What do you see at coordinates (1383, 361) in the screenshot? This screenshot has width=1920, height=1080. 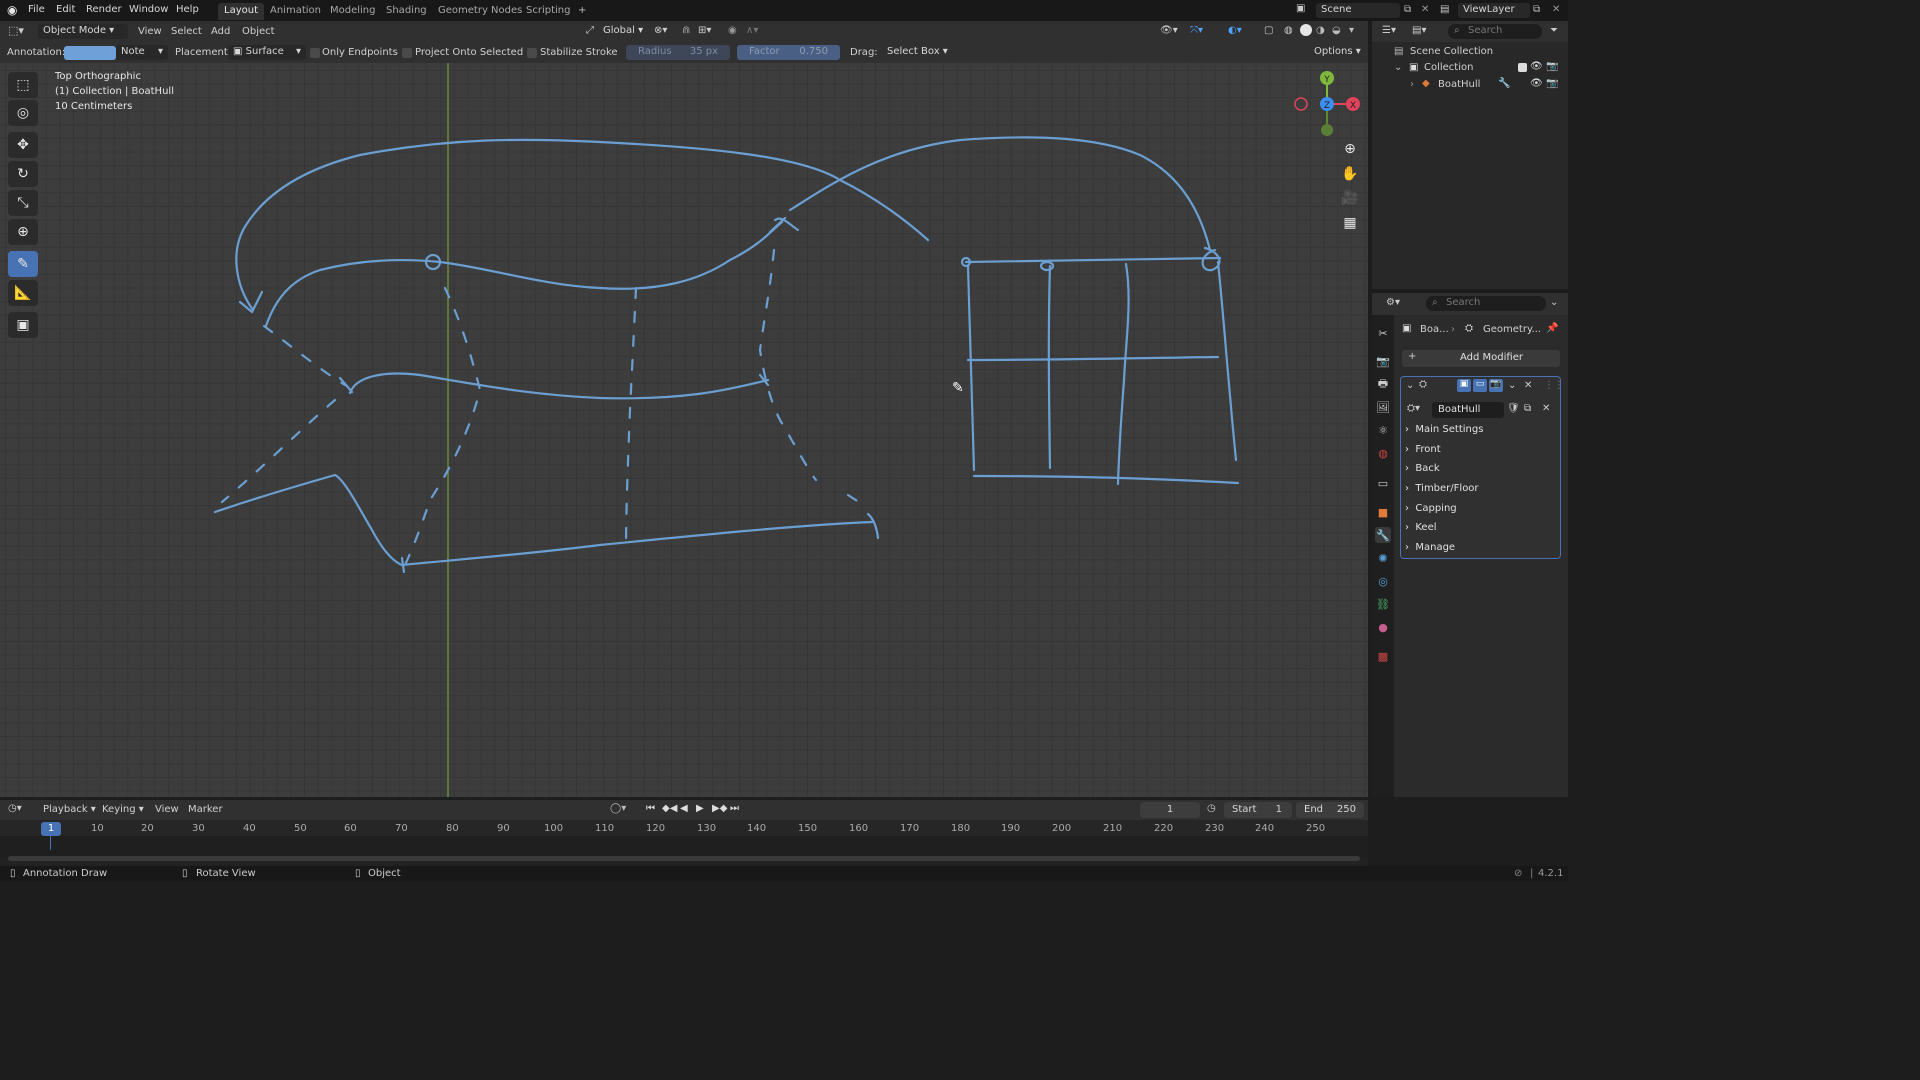 I see `render-tab-icon: 📷` at bounding box center [1383, 361].